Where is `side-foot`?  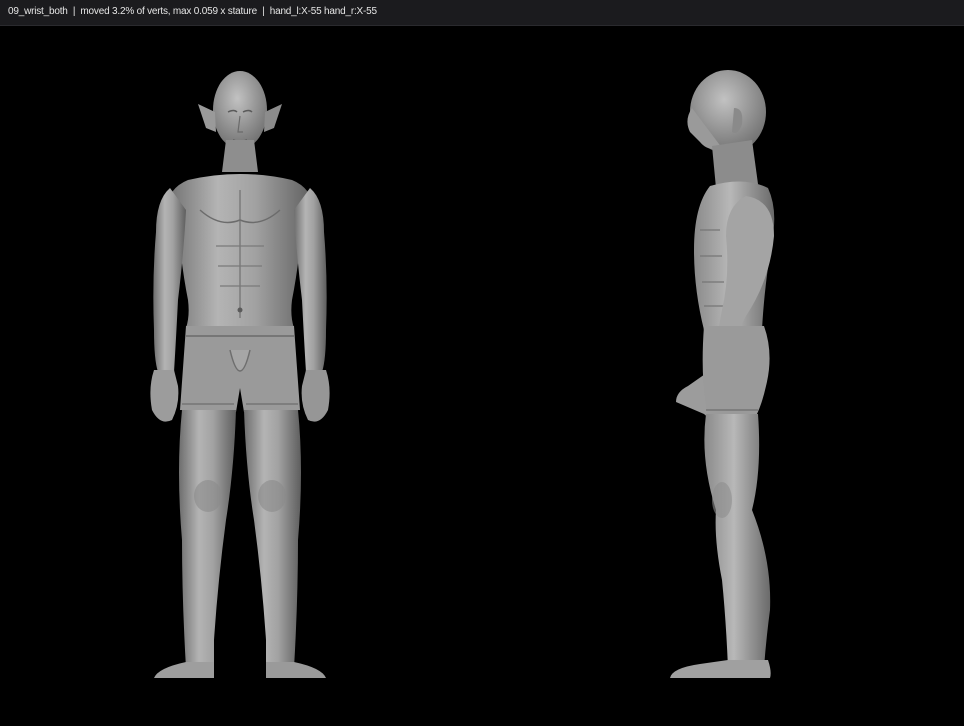
side-foot is located at coordinates (720, 669).